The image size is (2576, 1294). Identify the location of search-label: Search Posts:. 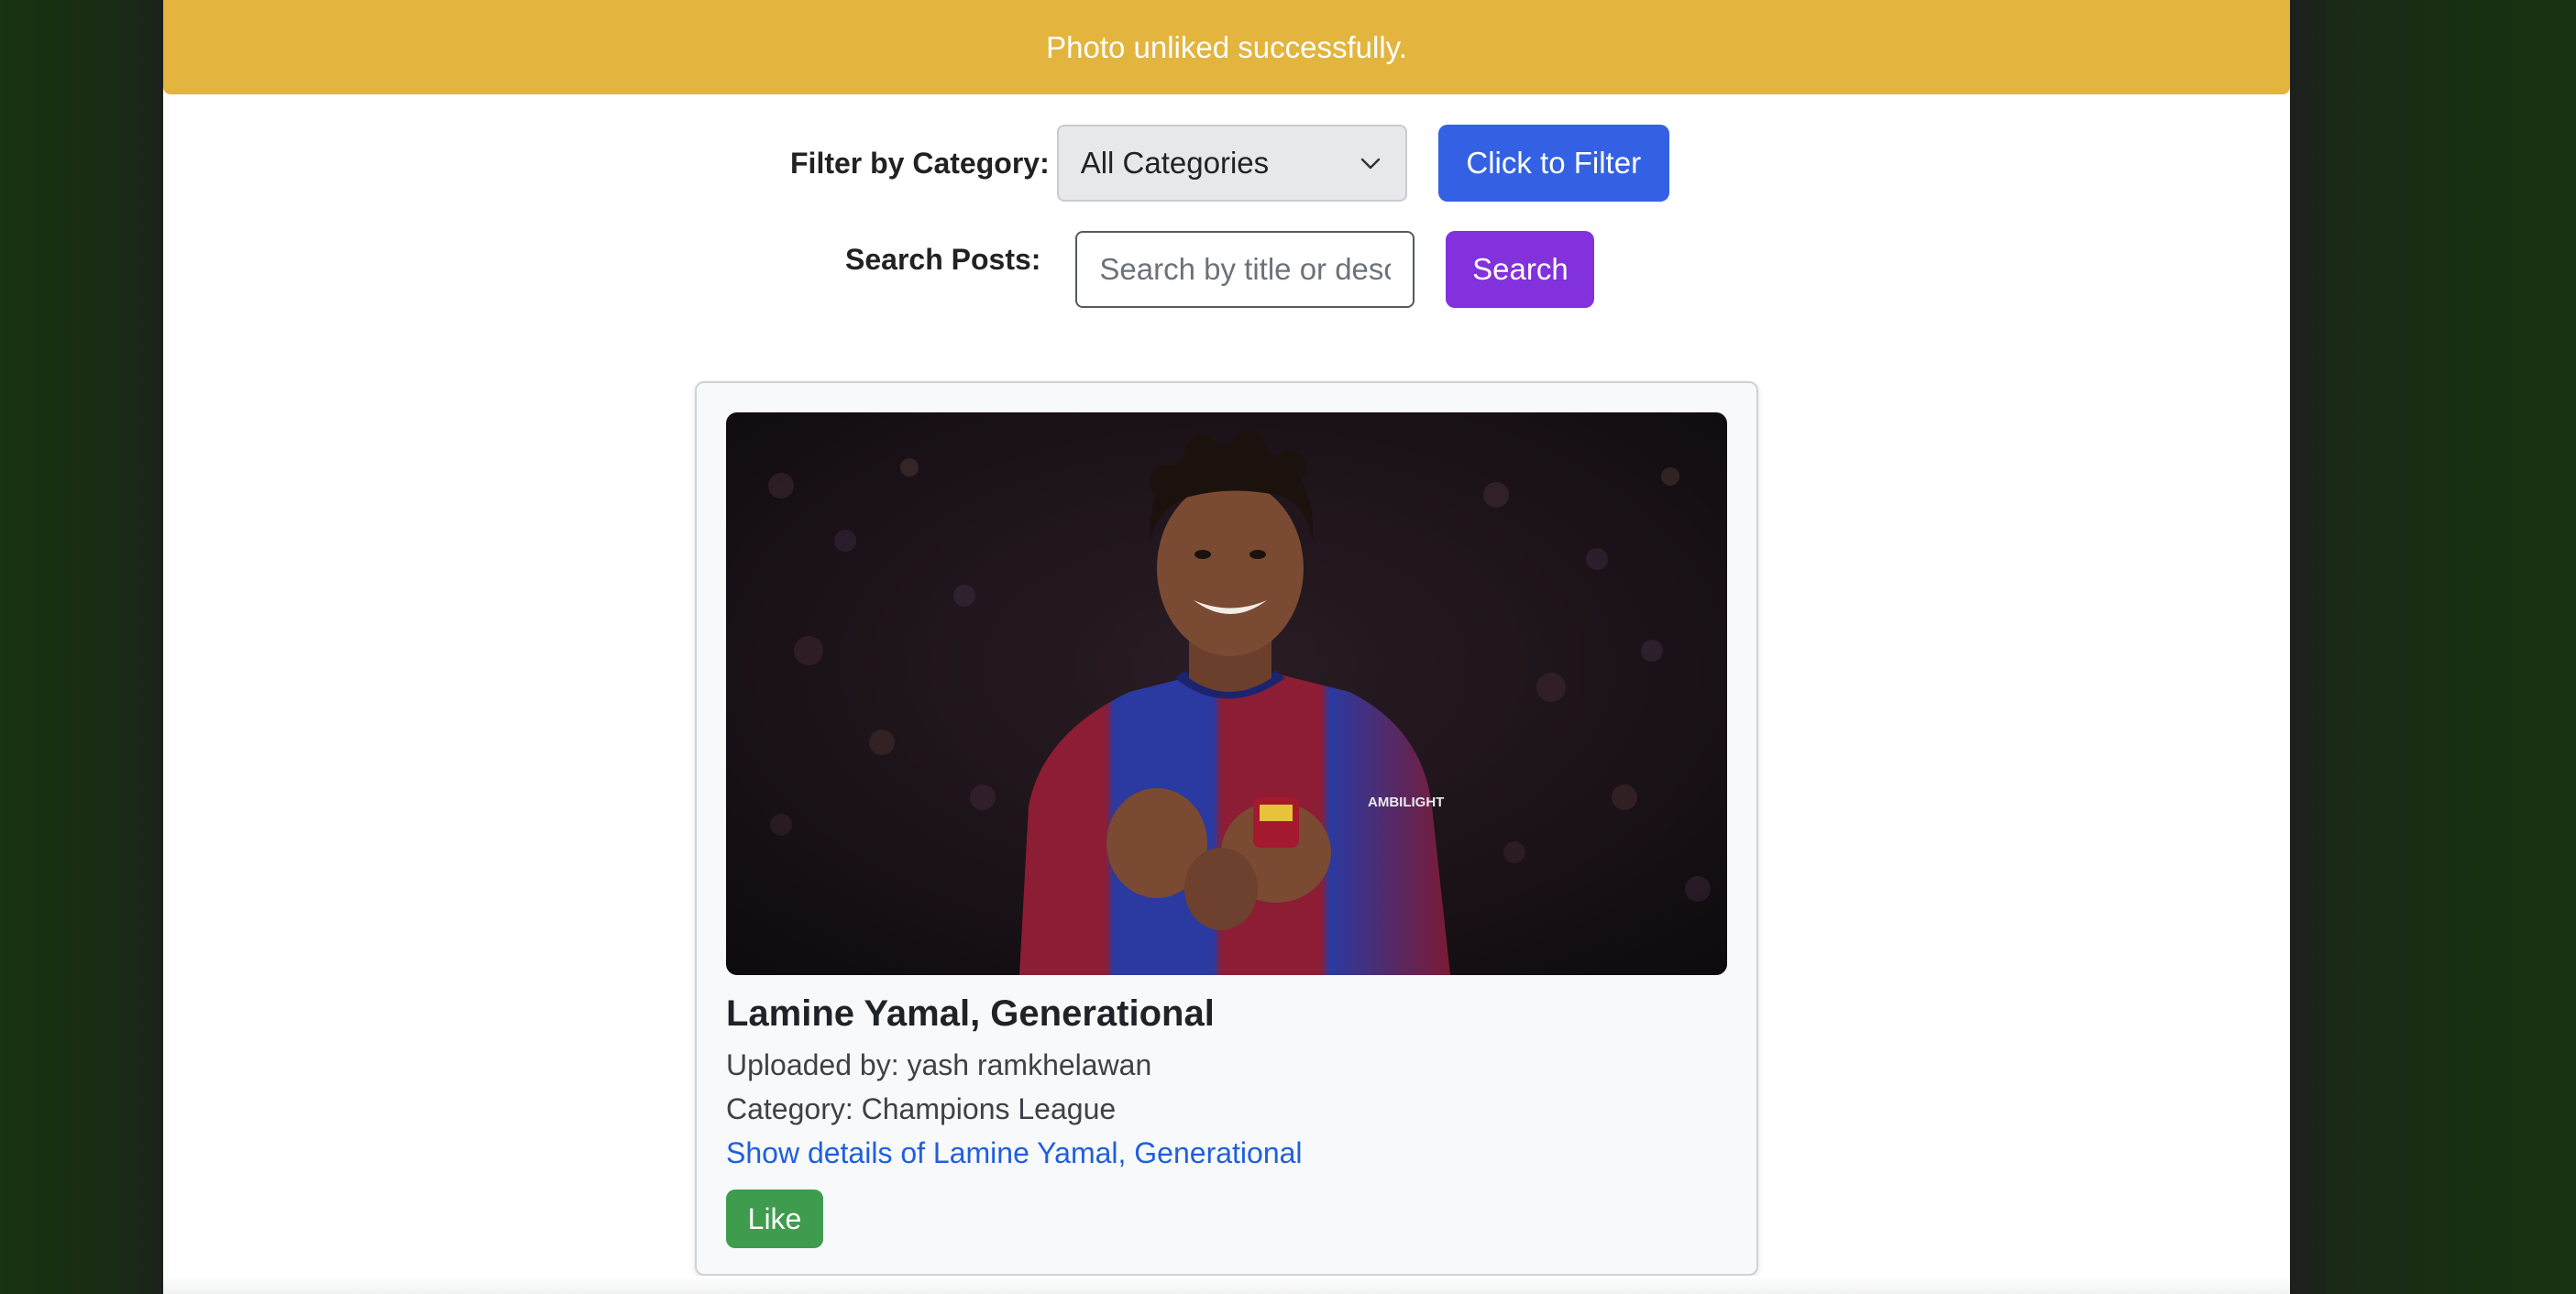
(943, 259).